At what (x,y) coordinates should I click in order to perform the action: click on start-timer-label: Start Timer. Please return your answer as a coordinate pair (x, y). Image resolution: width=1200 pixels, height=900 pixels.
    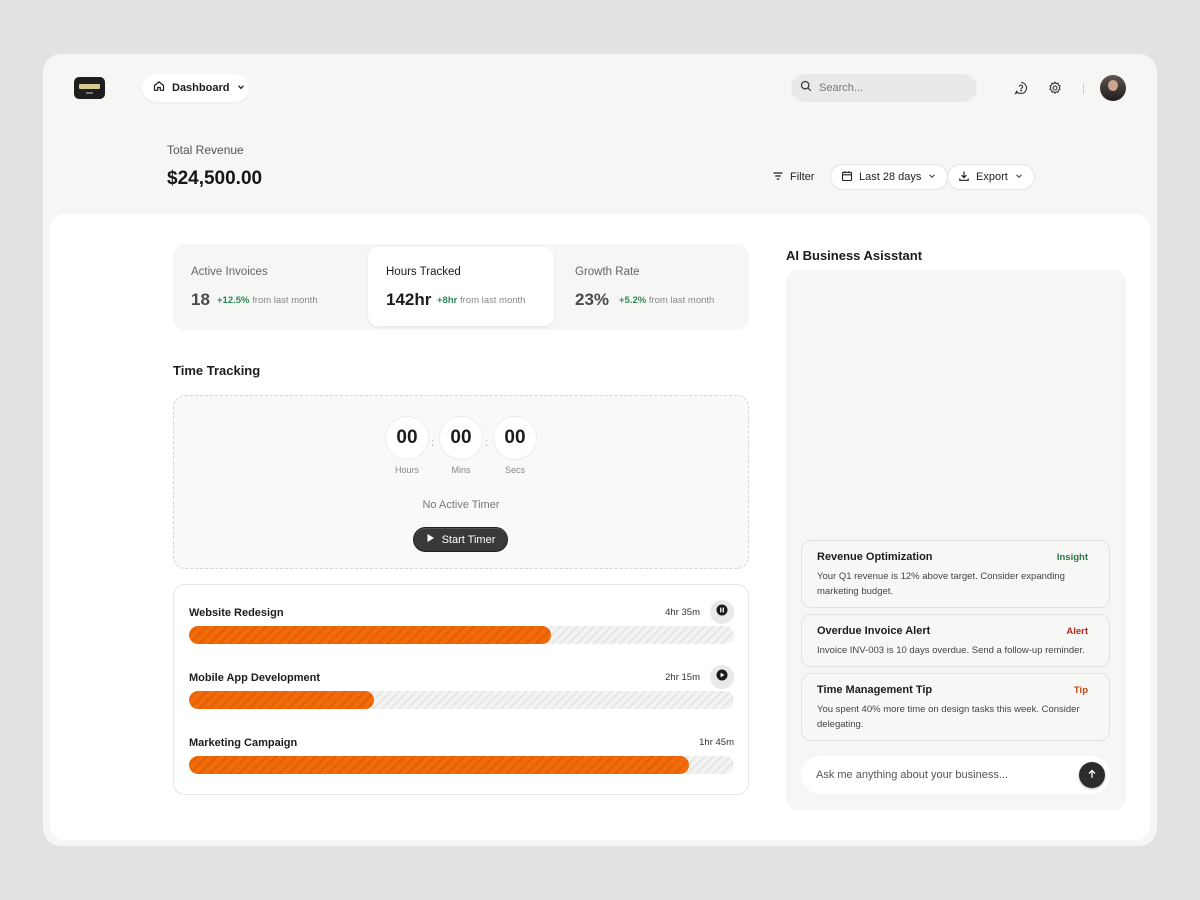
    Looking at the image, I should click on (468, 539).